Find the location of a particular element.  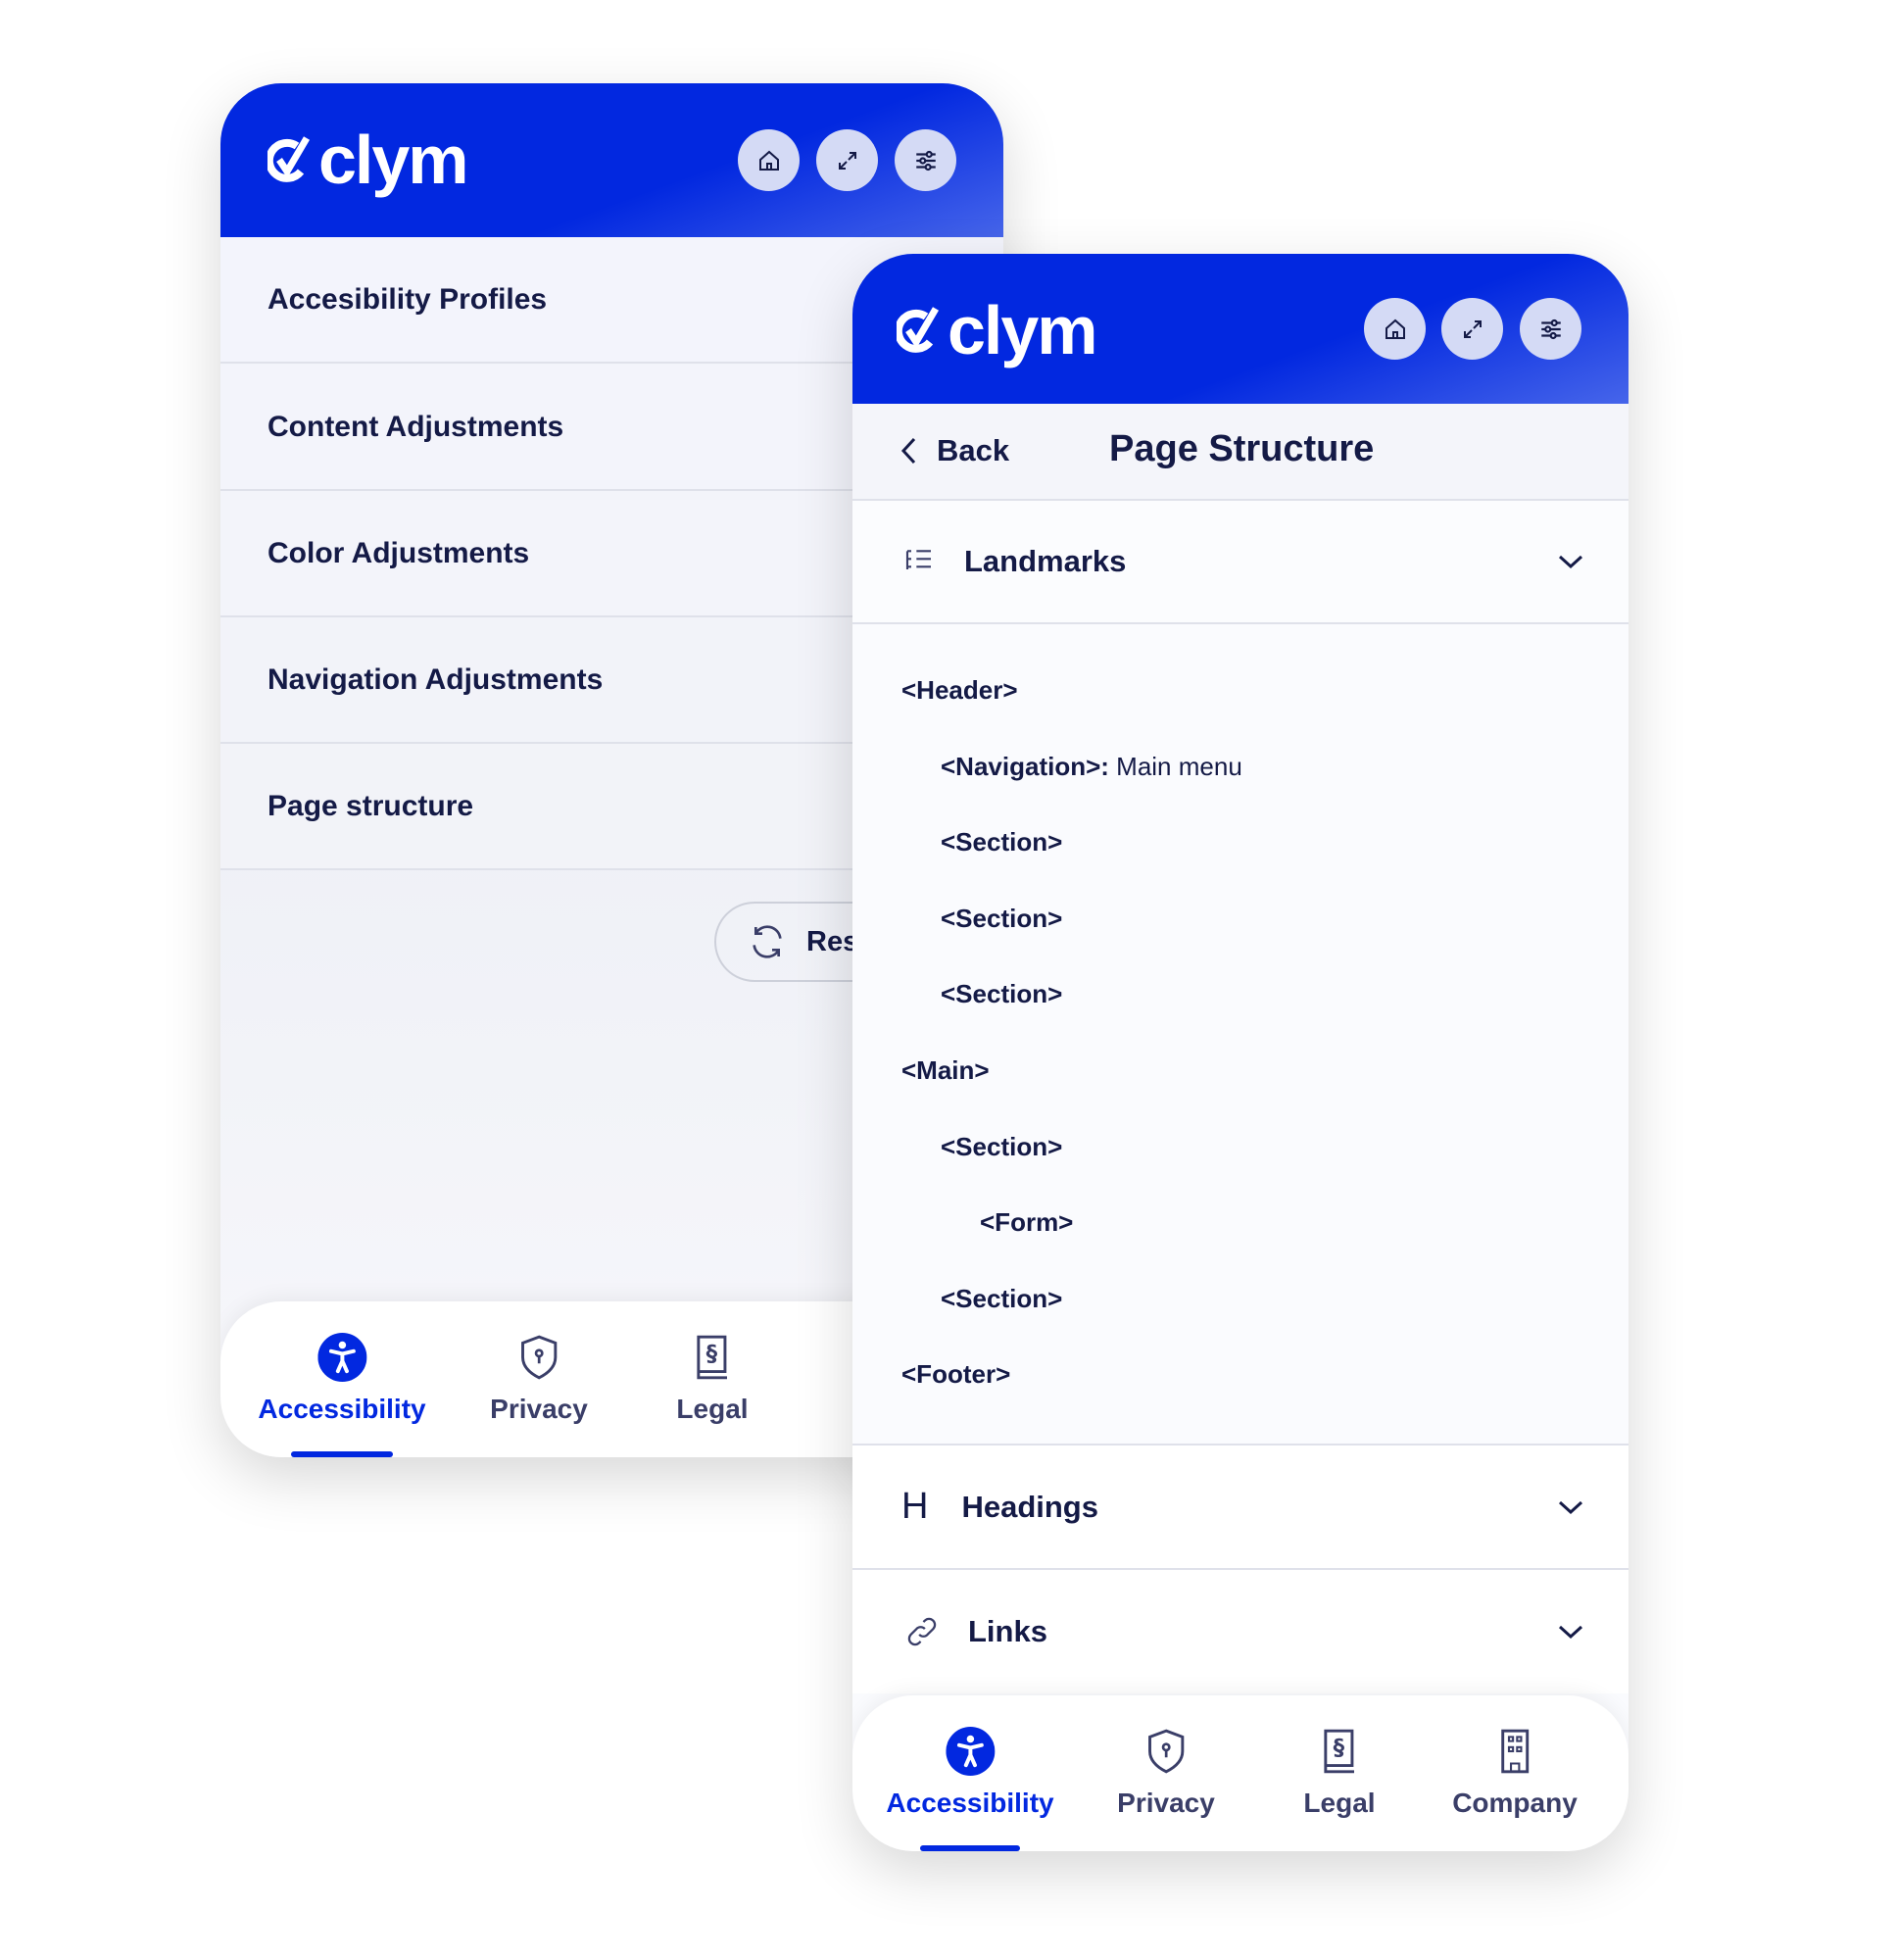

menu-label: Content Adjustments is located at coordinates (415, 426).